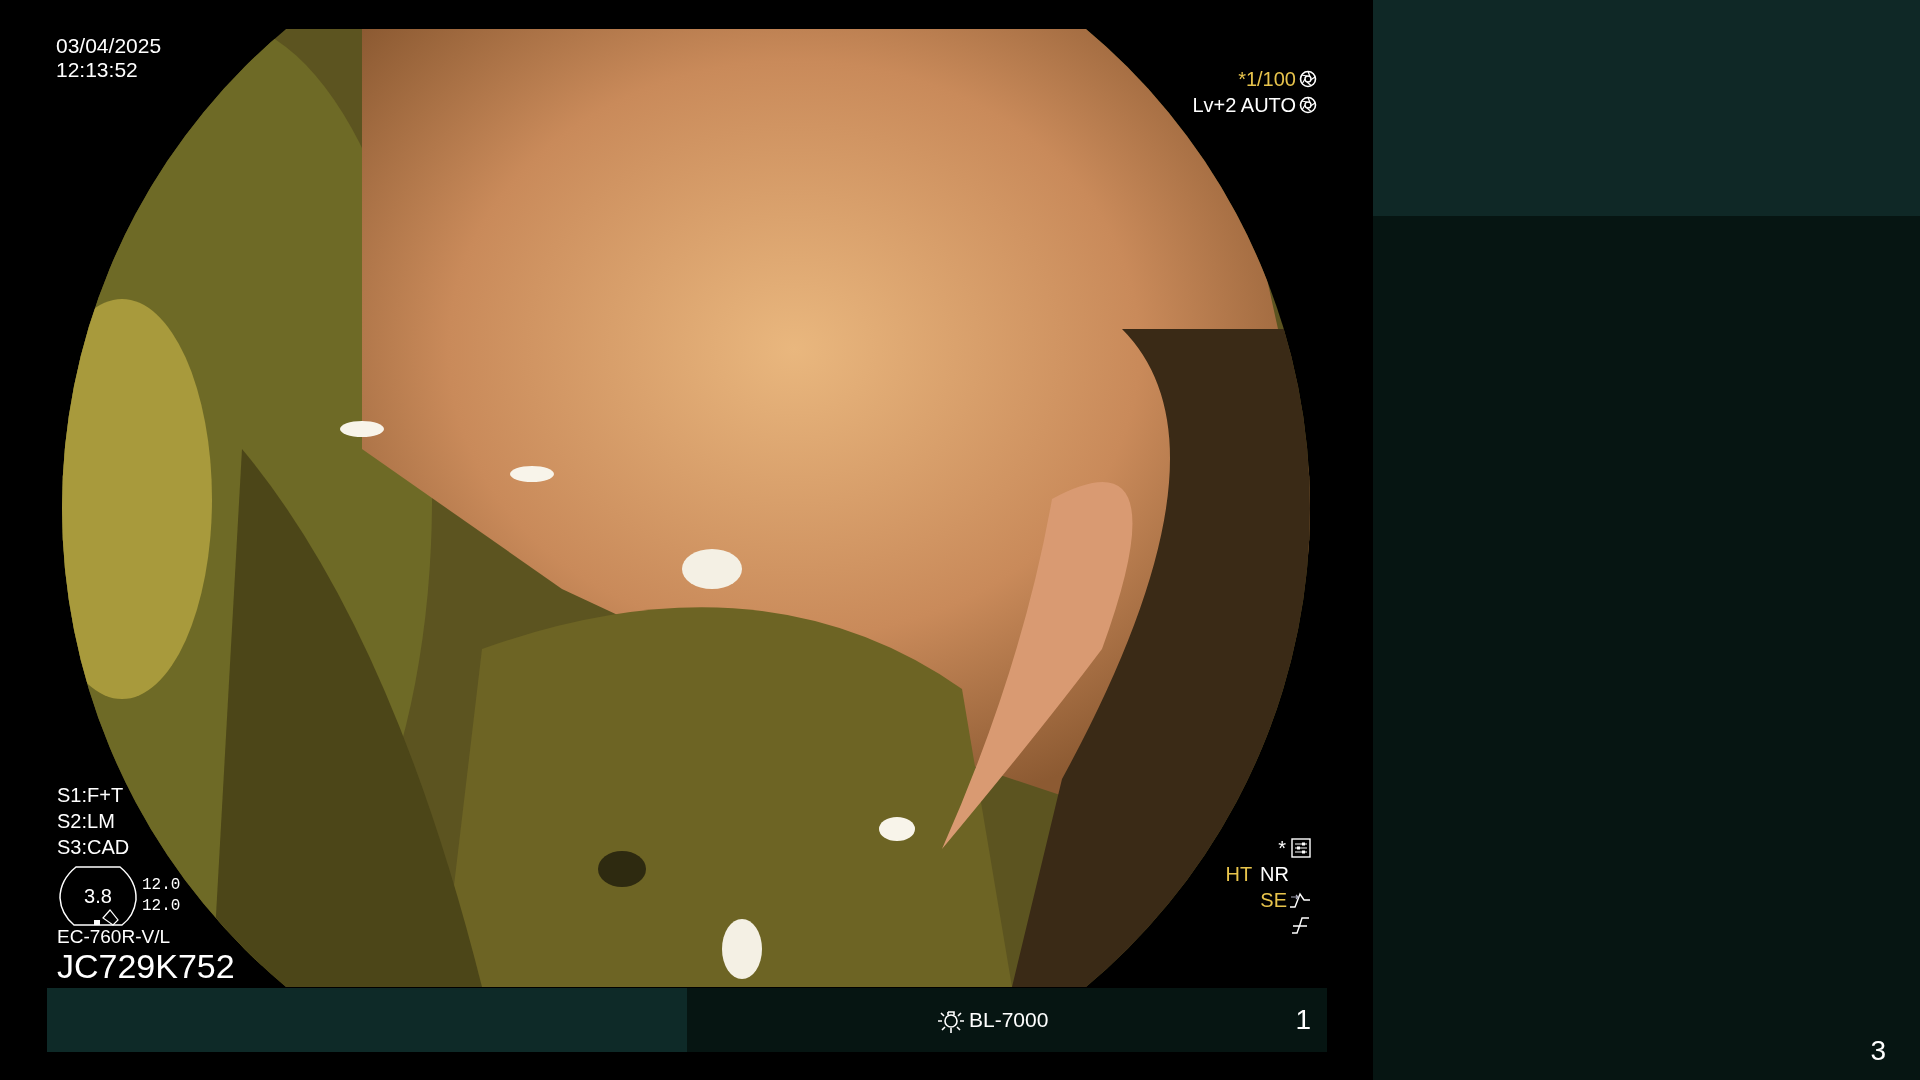 Image resolution: width=1920 pixels, height=1080 pixels. Describe the element at coordinates (1274, 874) in the screenshot. I see `enhancement-text: NR` at that location.